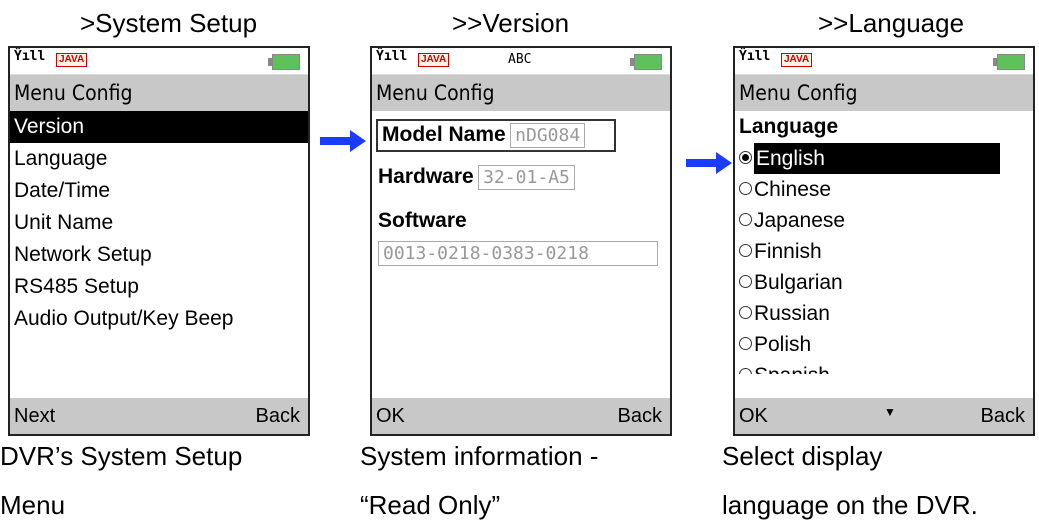  What do you see at coordinates (479, 481) in the screenshot?
I see `caption-version: System information - “Read Only”` at bounding box center [479, 481].